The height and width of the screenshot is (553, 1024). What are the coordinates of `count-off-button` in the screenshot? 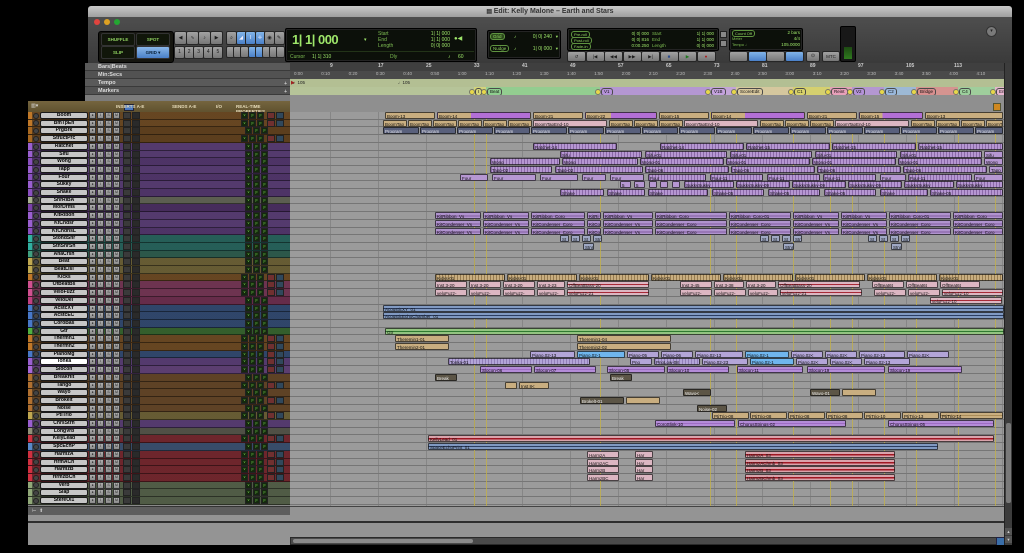 It's located at (757, 56).